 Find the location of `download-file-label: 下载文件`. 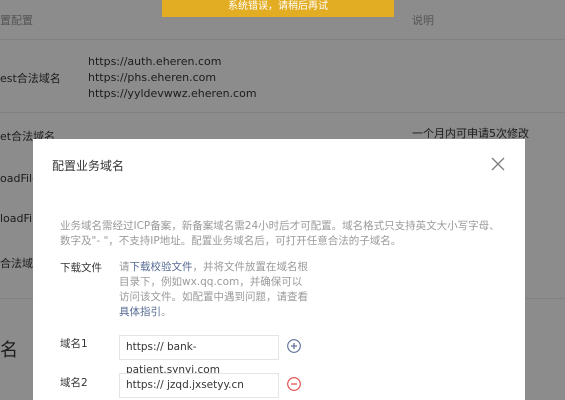

download-file-label: 下载文件 is located at coordinates (81, 268).